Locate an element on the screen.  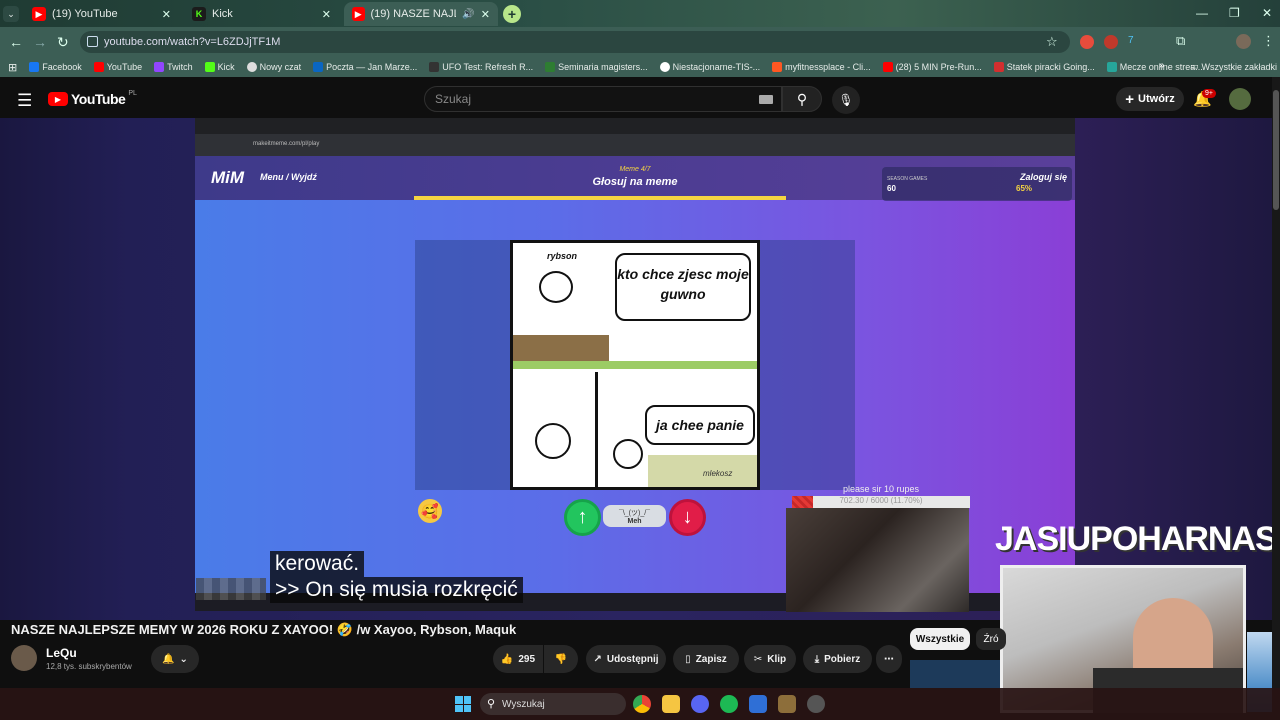
discord-icon is located at coordinates (700, 704).